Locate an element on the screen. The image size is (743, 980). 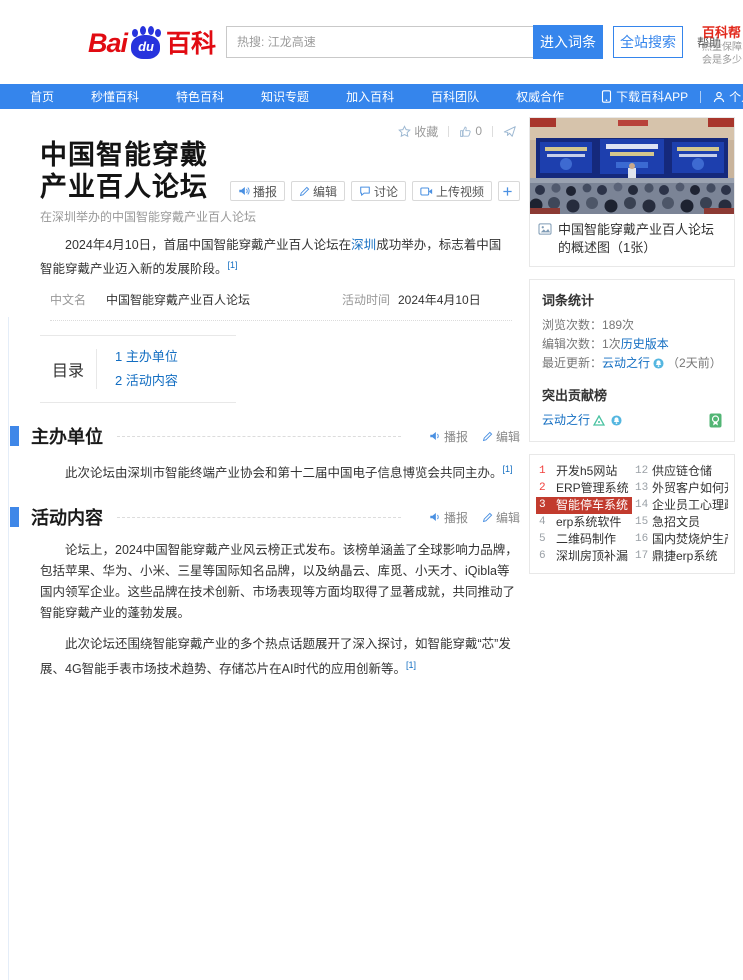
broadcast-button: 播报 is located at coordinates (257, 191).